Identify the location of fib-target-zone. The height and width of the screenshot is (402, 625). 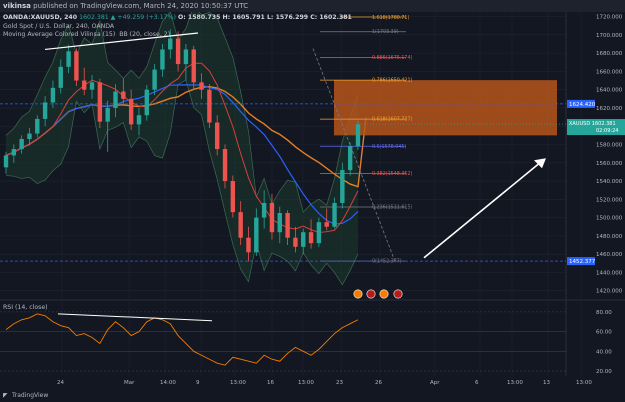
(445, 108).